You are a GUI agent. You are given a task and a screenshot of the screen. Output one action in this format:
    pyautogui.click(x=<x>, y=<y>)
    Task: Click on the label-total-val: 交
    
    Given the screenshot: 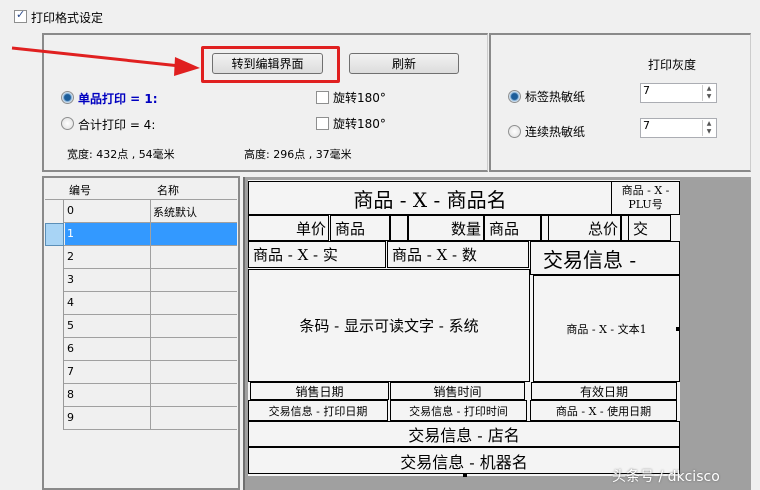 What is the action you would take?
    pyautogui.click(x=649, y=228)
    